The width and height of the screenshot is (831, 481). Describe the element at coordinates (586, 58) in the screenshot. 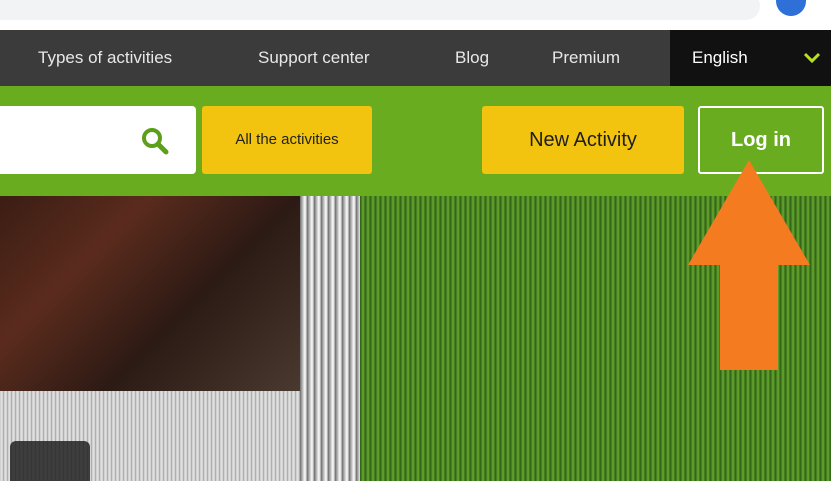

I see `nav-premium: Premium` at that location.